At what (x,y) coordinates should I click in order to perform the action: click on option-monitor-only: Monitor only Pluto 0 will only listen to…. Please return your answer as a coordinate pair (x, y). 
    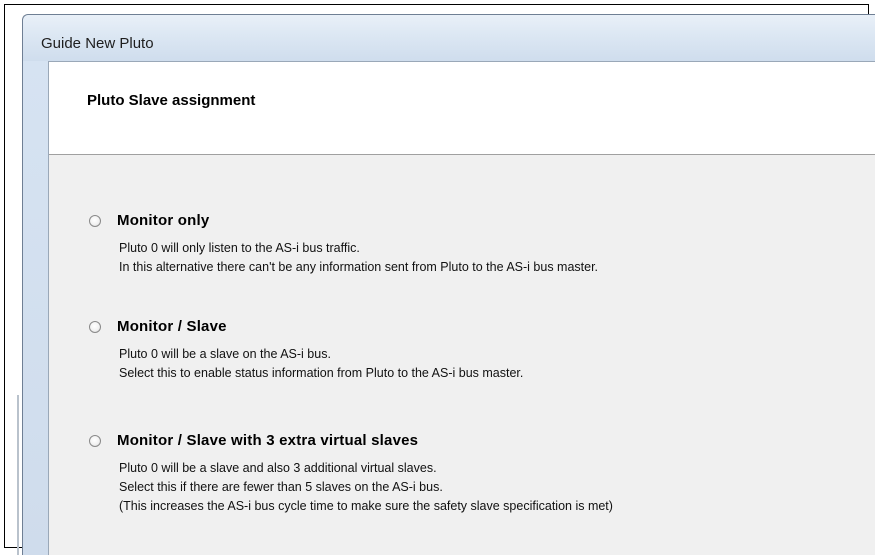
    Looking at the image, I should click on (343, 244).